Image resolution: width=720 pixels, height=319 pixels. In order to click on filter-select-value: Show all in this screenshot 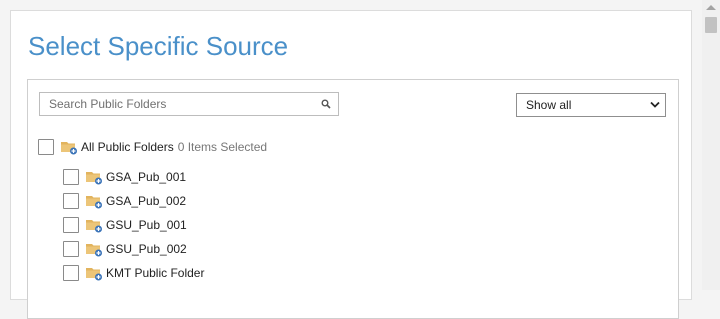, I will do `click(549, 105)`.